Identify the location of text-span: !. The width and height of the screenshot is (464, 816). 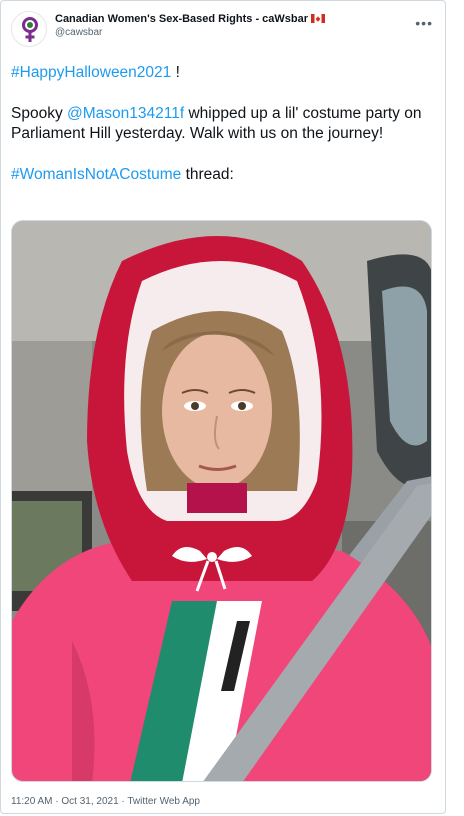
(175, 72).